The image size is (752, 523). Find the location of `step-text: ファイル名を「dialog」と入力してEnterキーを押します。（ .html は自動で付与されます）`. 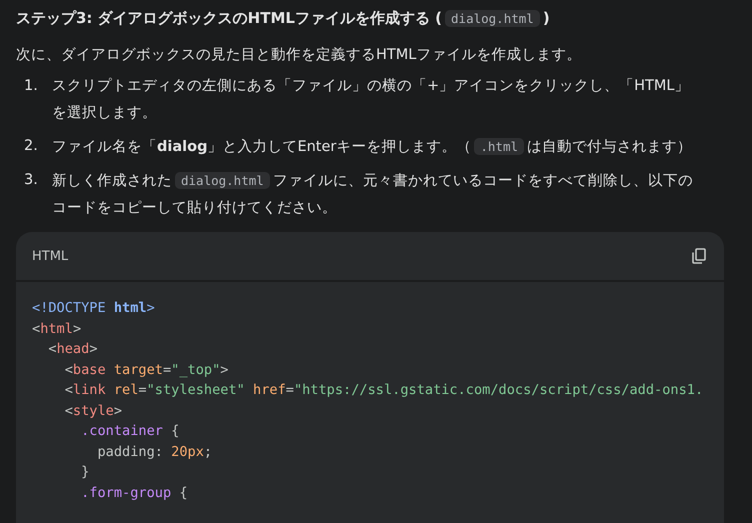

step-text: ファイル名を「dialog」と入力してEnterキーを押します。（ .html は自動で付与されます） is located at coordinates (372, 147).